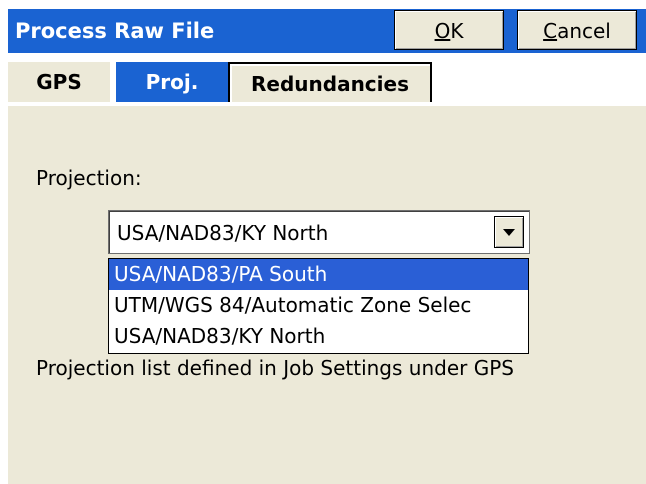 Image resolution: width=646 pixels, height=484 pixels. What do you see at coordinates (115, 31) in the screenshot?
I see `window-title: Process Raw File` at bounding box center [115, 31].